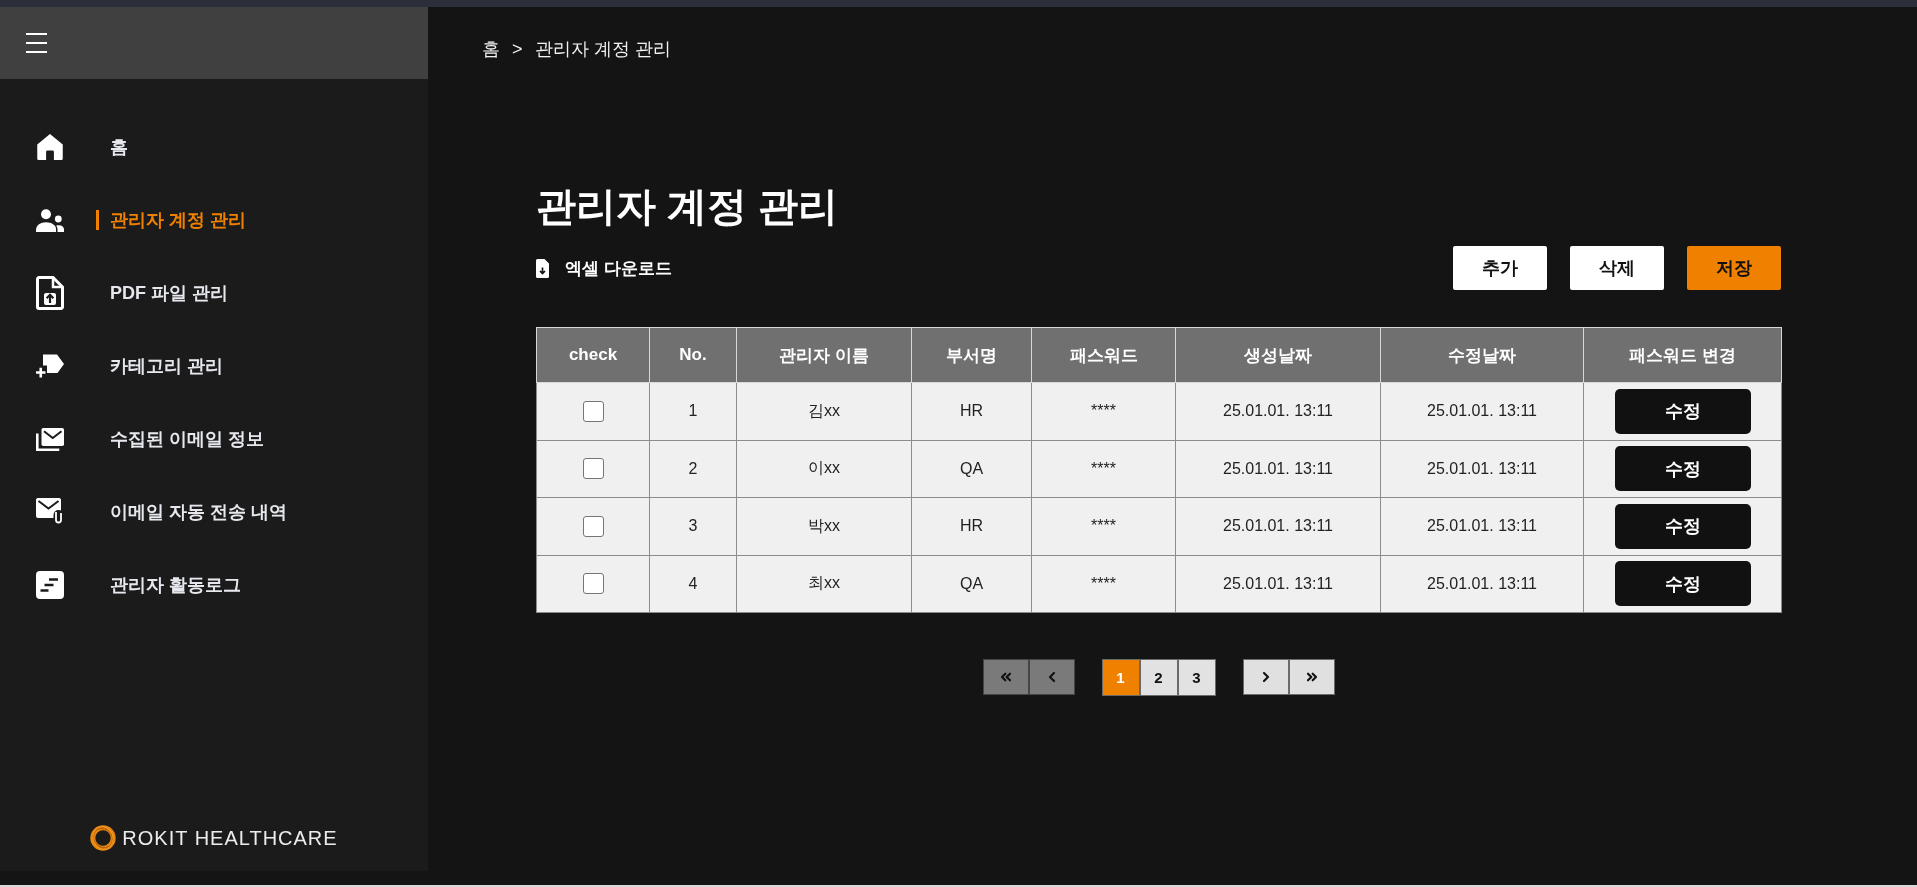 This screenshot has height=887, width=1917. What do you see at coordinates (50, 512) in the screenshot?
I see `mail-clip-icon` at bounding box center [50, 512].